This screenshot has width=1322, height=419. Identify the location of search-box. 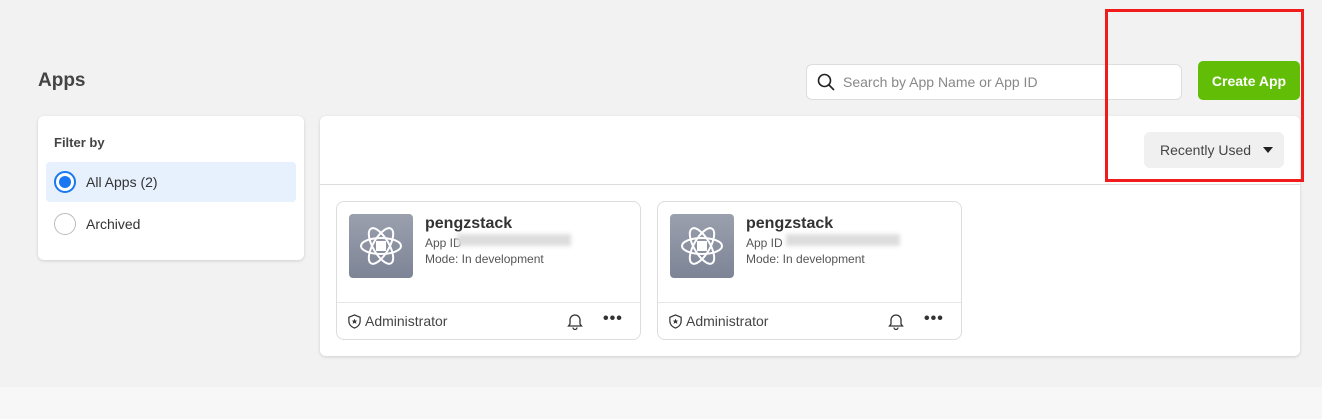
(994, 82).